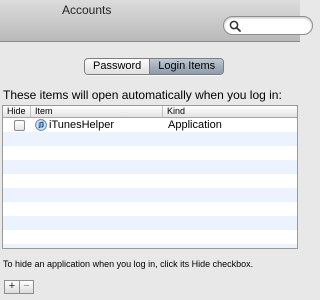 The image size is (320, 300). What do you see at coordinates (186, 66) in the screenshot?
I see `tab-login-items: Login Items` at bounding box center [186, 66].